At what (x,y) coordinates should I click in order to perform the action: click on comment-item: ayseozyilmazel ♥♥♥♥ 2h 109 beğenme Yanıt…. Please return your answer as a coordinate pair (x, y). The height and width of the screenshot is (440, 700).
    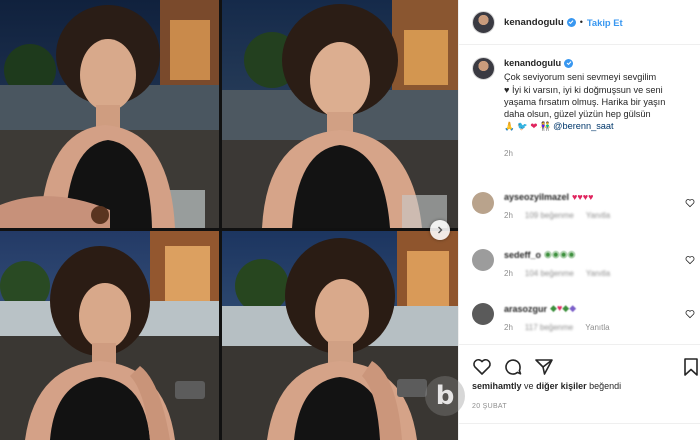
    Looking at the image, I should click on (584, 206).